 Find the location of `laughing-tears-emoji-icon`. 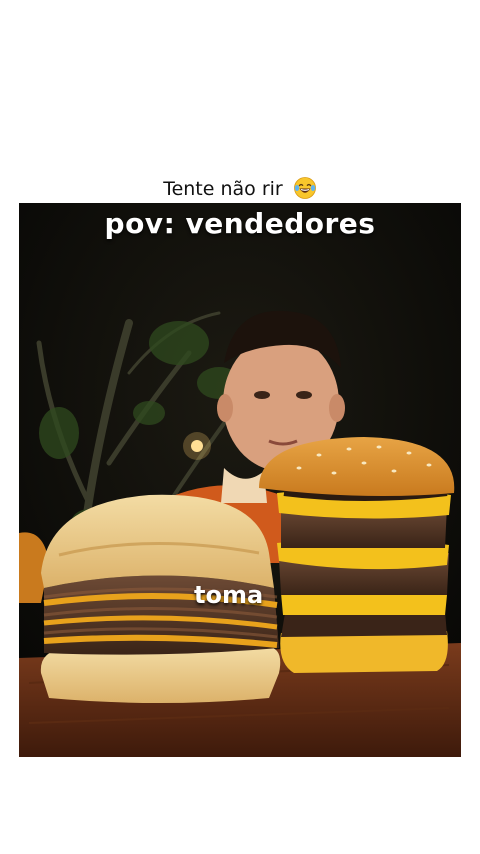

laughing-tears-emoji-icon is located at coordinates (304, 188).